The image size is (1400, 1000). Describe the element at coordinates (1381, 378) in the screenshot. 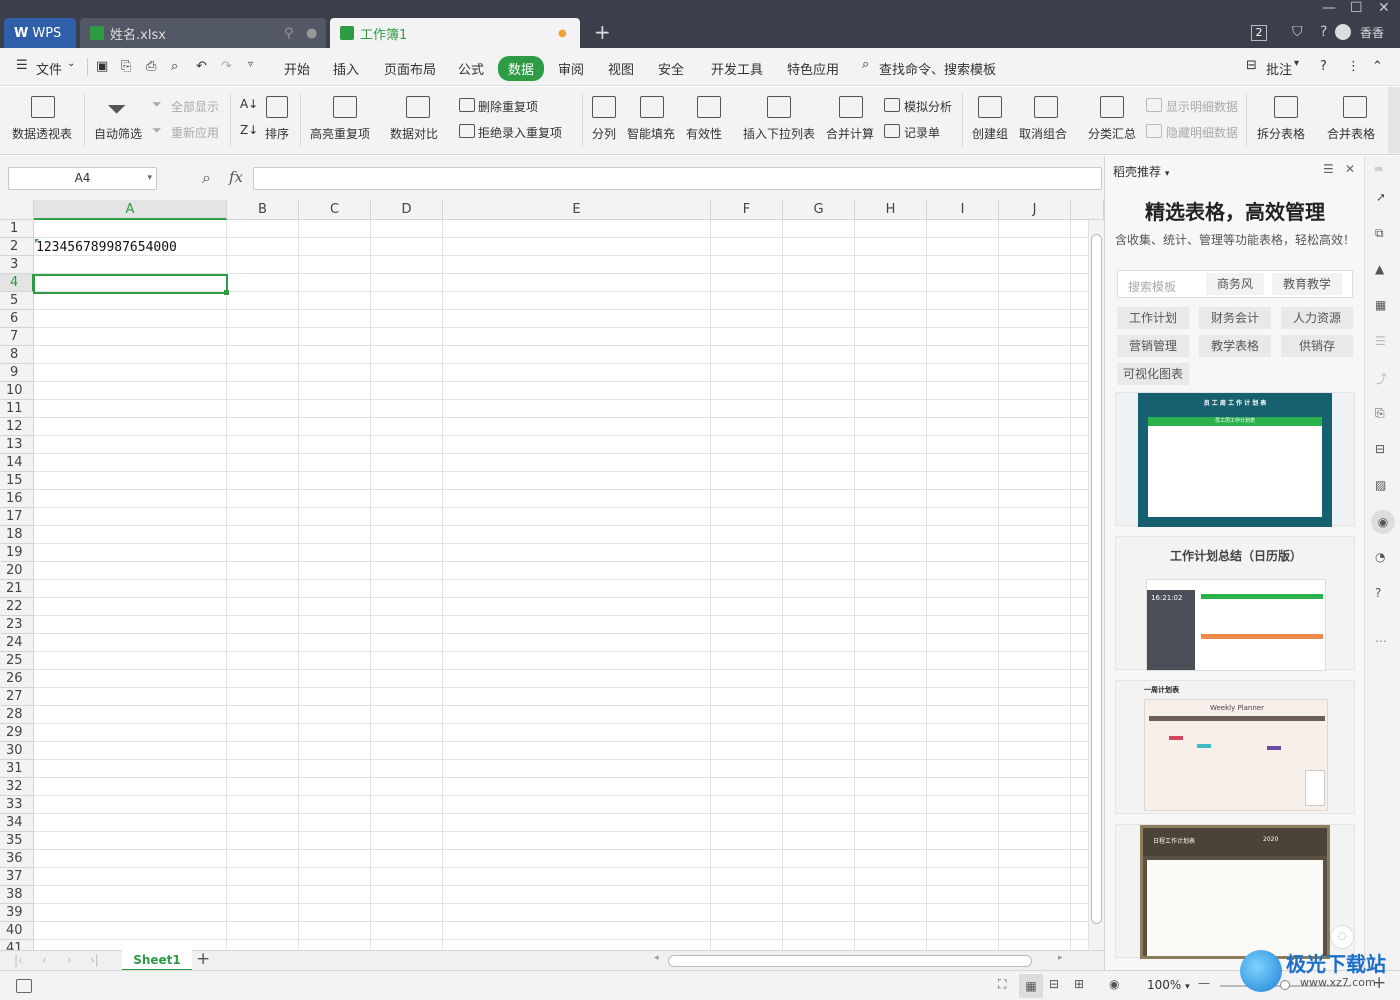

I see `link-icon: ⤴` at that location.